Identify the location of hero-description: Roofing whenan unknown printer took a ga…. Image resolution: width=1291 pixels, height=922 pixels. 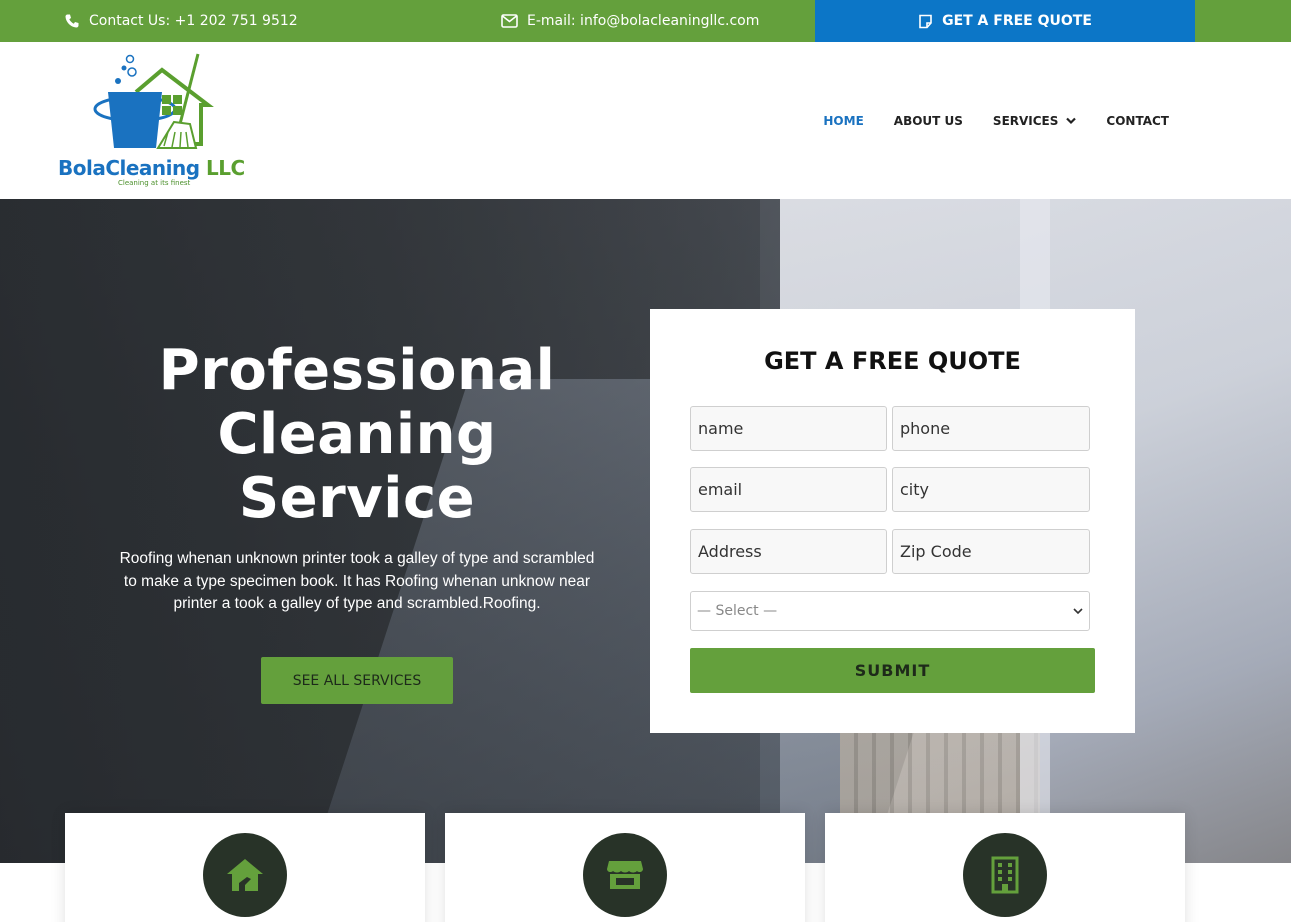
(357, 581).